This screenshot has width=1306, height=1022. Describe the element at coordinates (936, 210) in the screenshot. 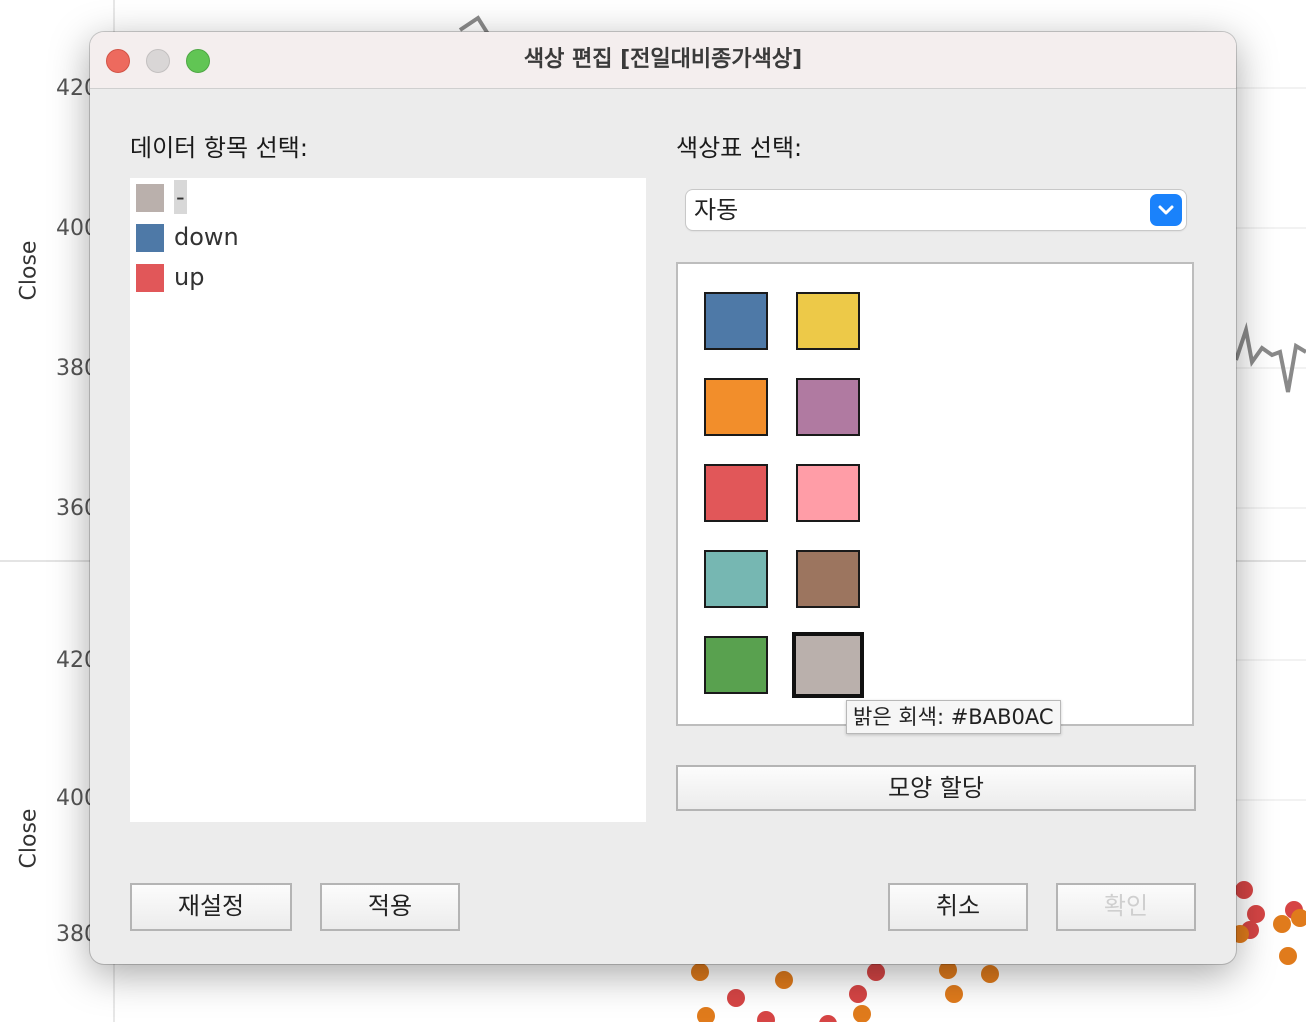

I see `palette-select: 자동` at that location.